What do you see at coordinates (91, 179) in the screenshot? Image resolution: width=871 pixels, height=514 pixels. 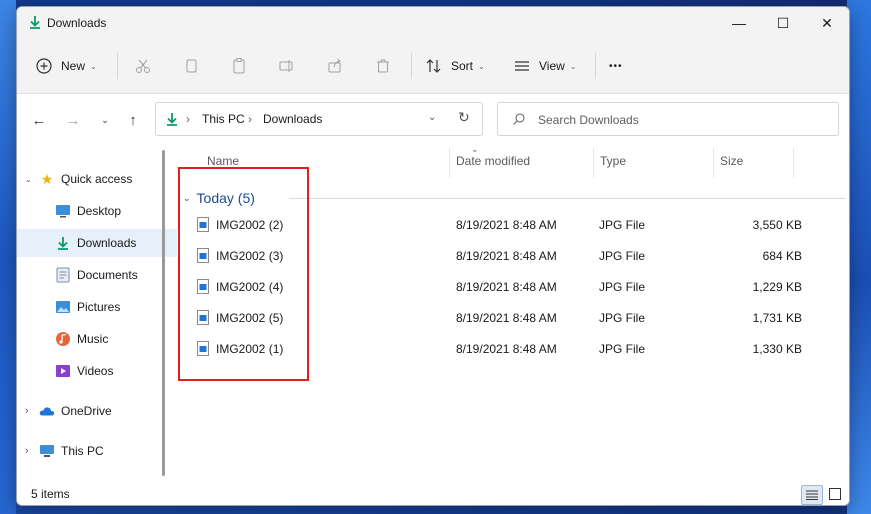 I see `nav-quick-access: ⌄ ★ Quick access` at bounding box center [91, 179].